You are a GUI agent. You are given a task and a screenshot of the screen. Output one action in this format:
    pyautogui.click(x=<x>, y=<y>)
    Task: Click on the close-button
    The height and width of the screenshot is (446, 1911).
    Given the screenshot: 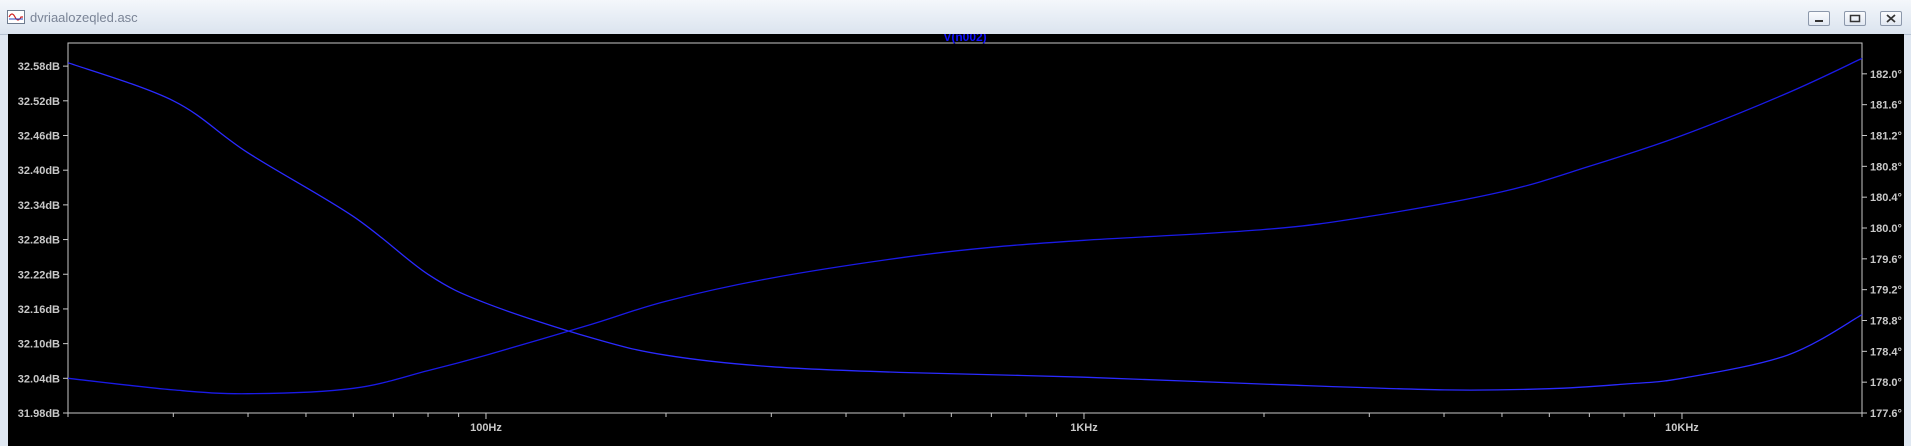 What is the action you would take?
    pyautogui.click(x=1891, y=18)
    